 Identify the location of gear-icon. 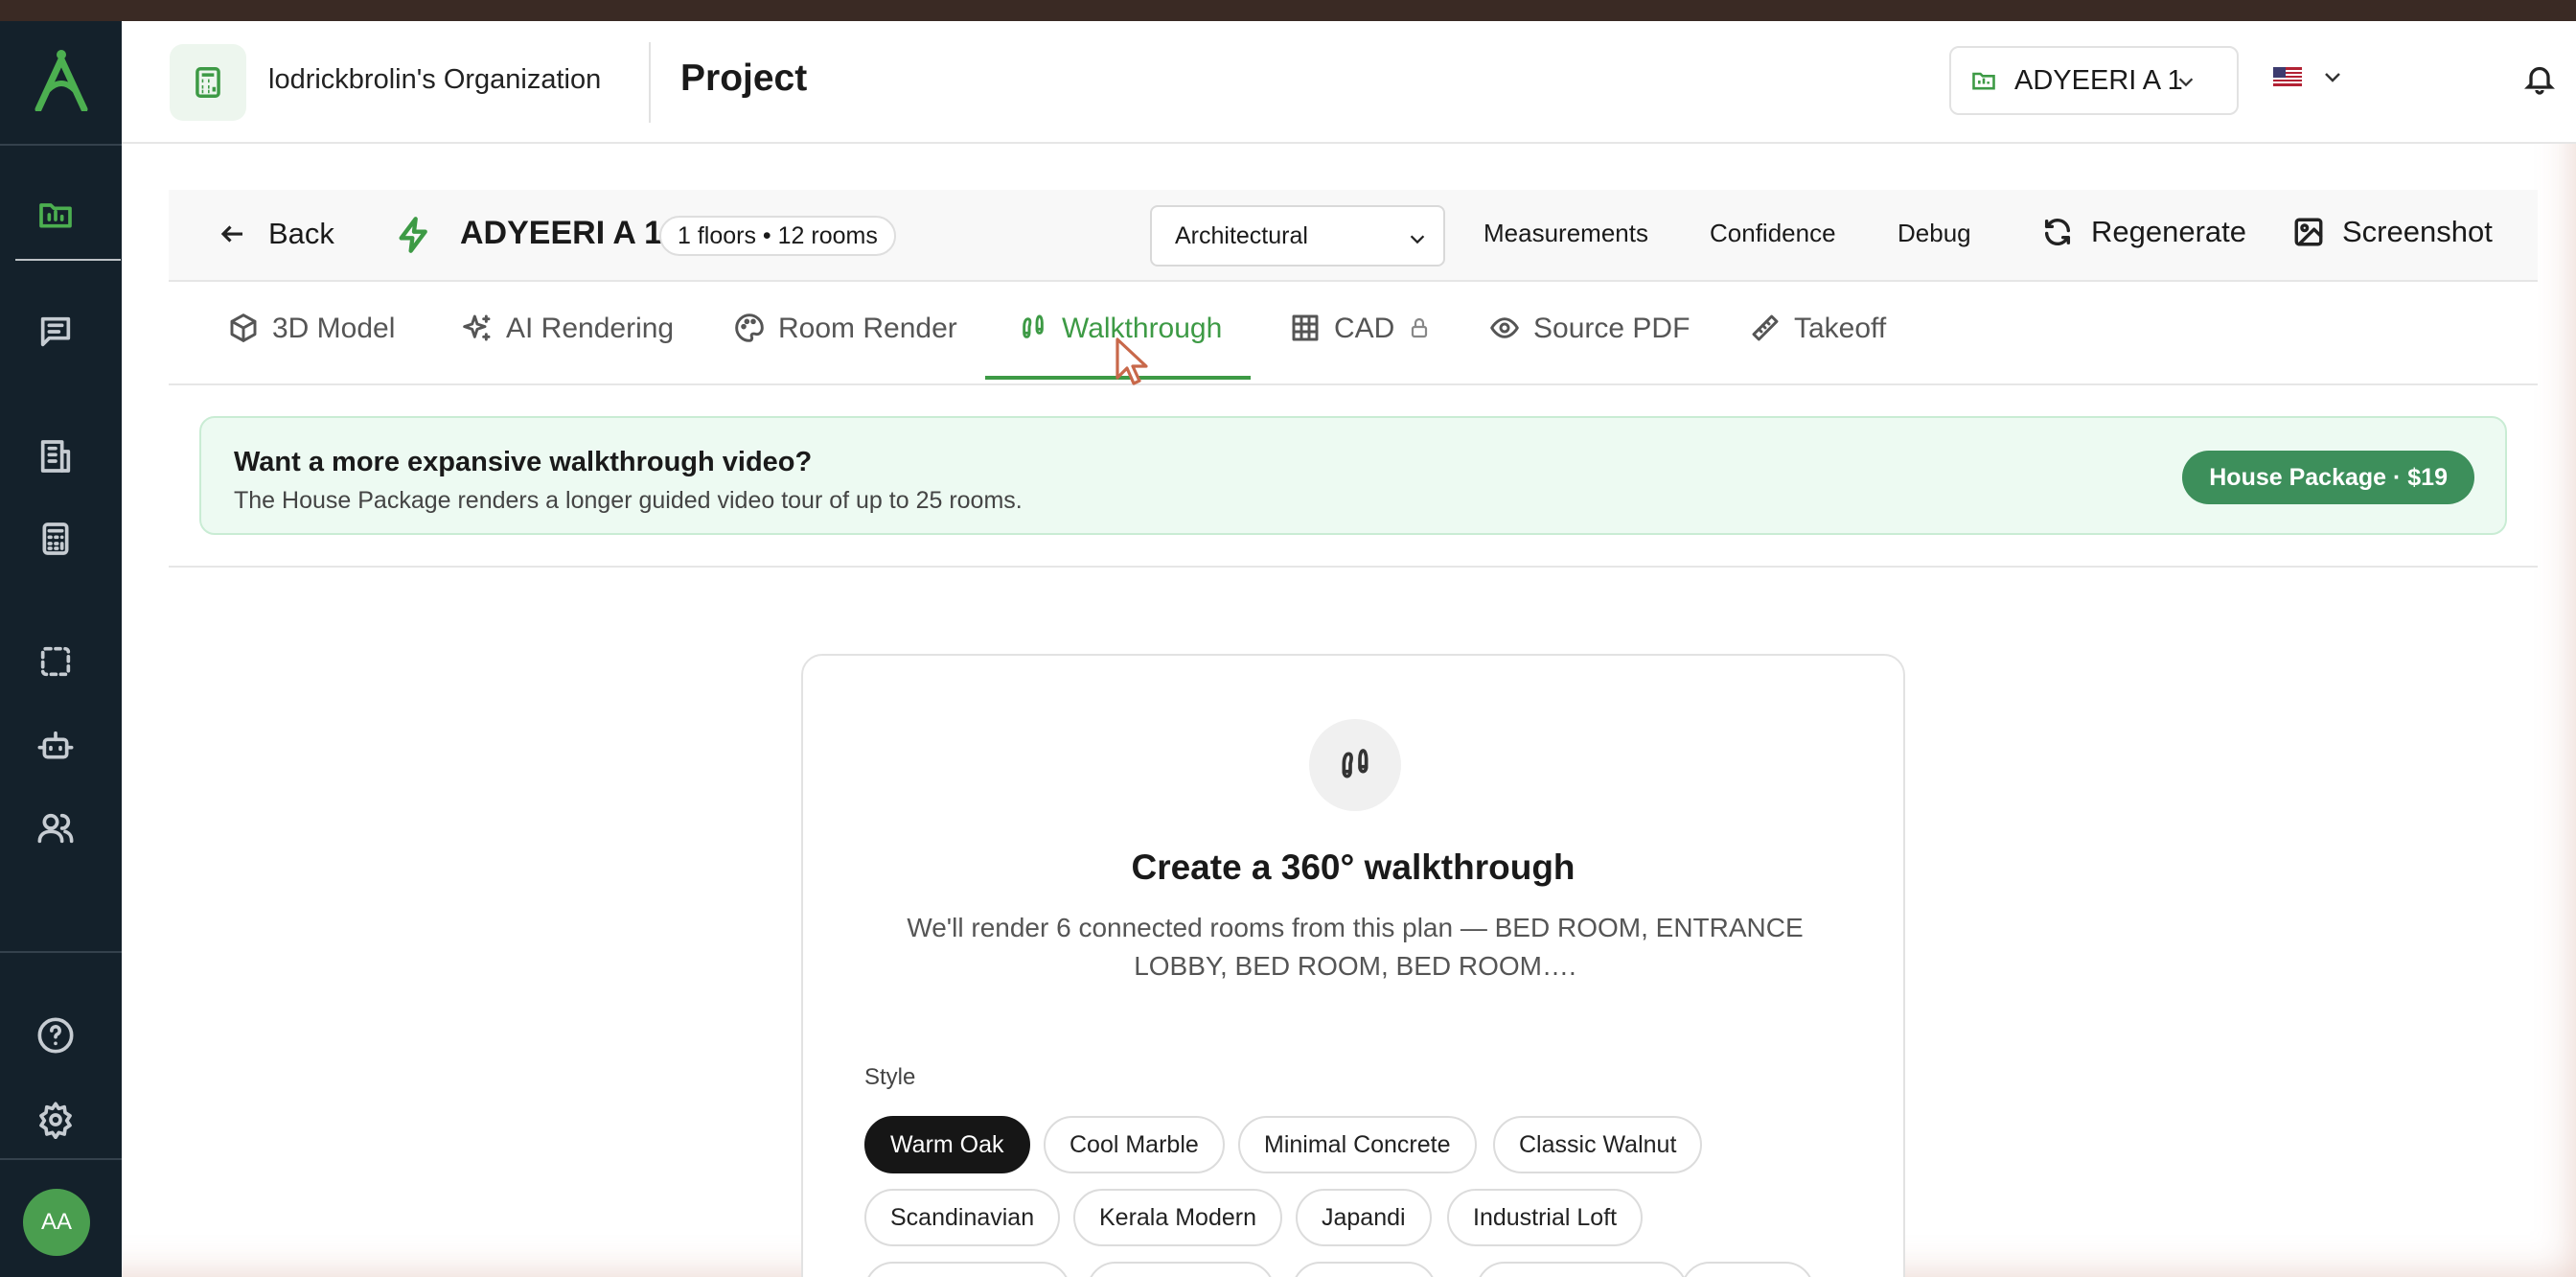
(55, 1120).